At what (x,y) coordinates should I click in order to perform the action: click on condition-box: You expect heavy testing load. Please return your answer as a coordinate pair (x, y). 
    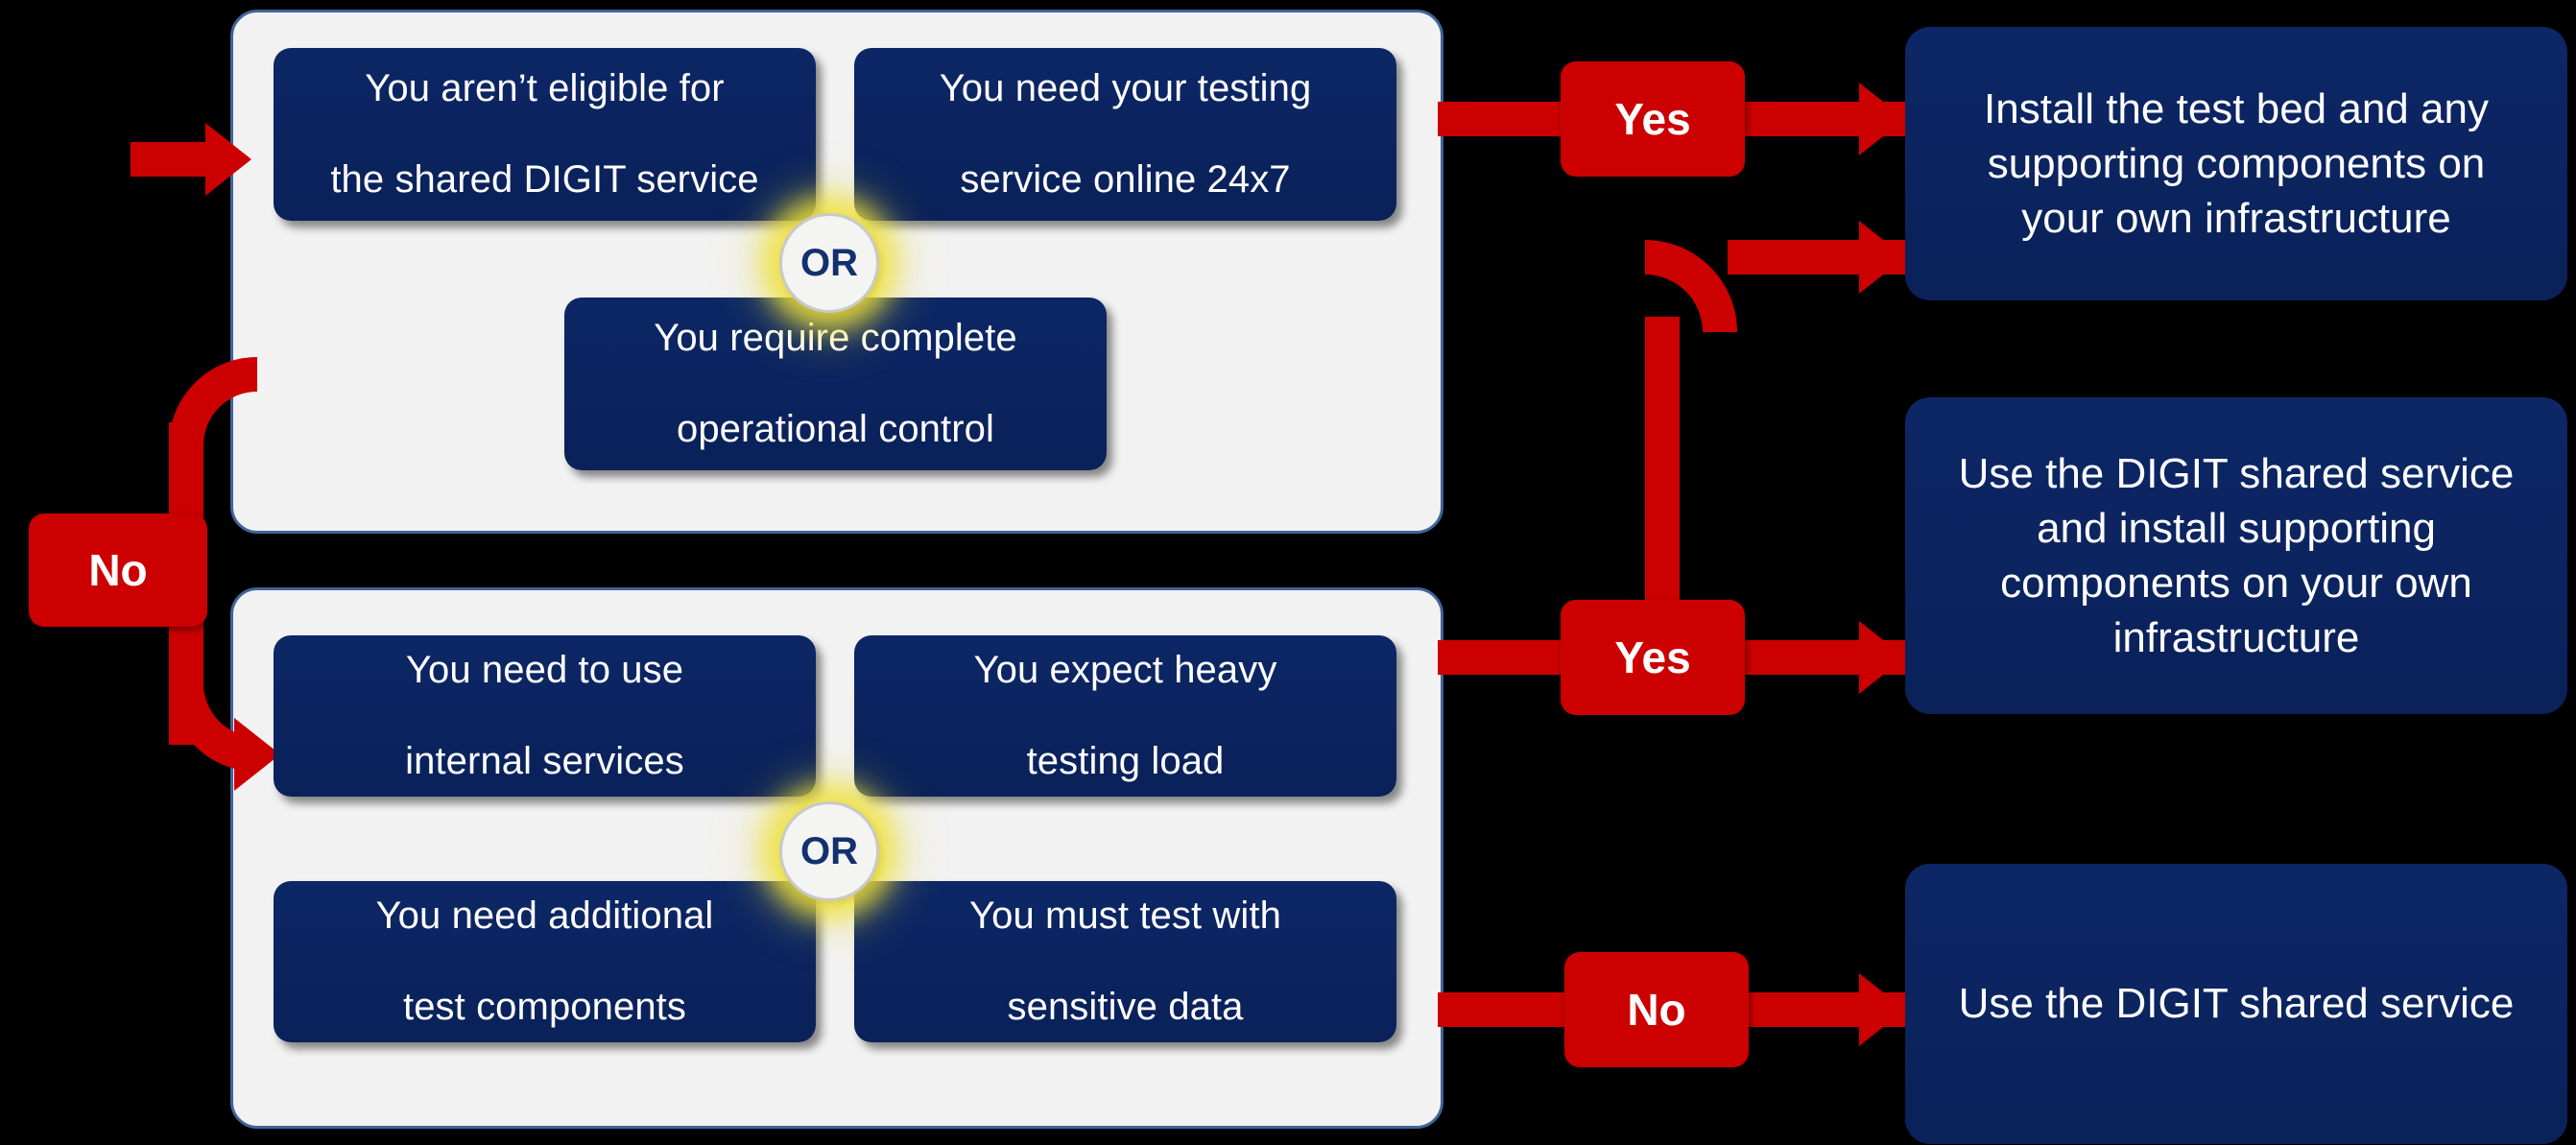
    Looking at the image, I should click on (1125, 716).